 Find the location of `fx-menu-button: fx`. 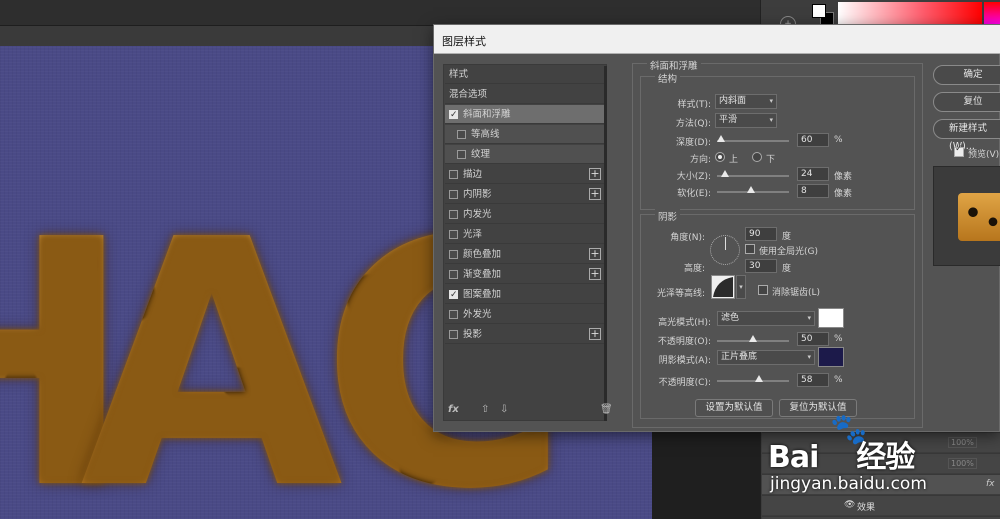

fx-menu-button: fx is located at coordinates (453, 409).